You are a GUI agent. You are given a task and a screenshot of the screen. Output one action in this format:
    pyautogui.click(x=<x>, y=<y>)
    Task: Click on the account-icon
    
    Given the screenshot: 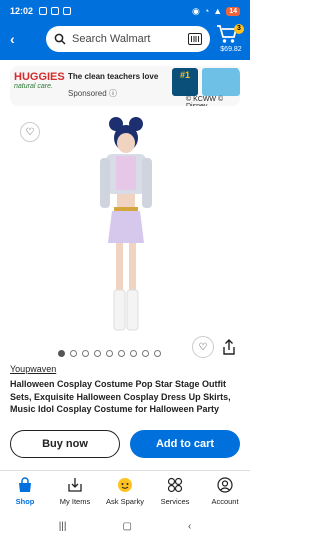 What is the action you would take?
    pyautogui.click(x=225, y=485)
    